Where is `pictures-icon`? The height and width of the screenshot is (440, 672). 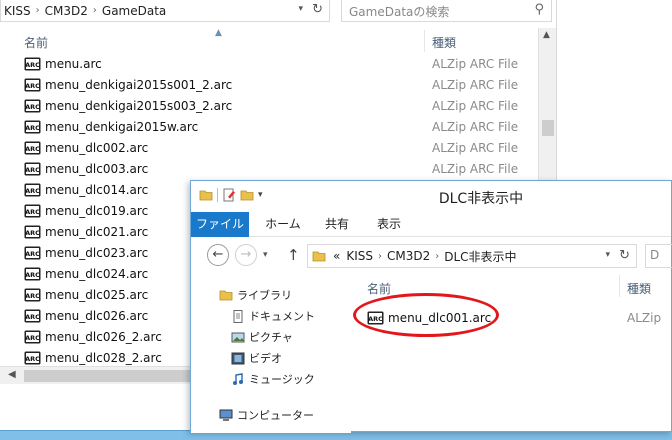 pictures-icon is located at coordinates (238, 337).